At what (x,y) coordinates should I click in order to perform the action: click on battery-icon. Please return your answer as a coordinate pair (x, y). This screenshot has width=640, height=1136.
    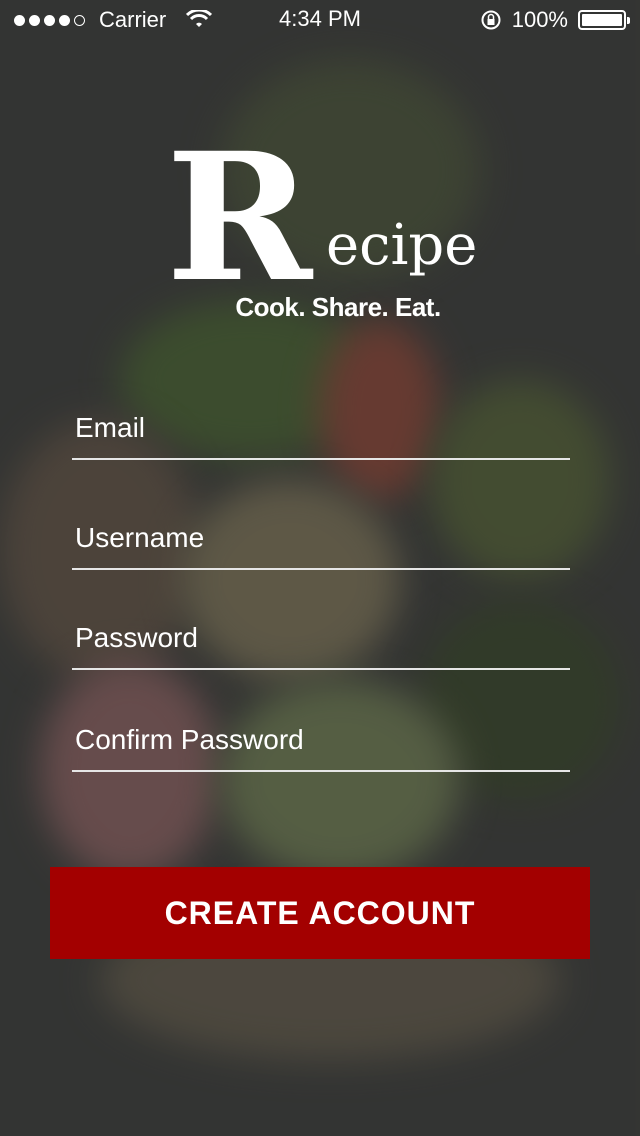
    Looking at the image, I should click on (604, 20).